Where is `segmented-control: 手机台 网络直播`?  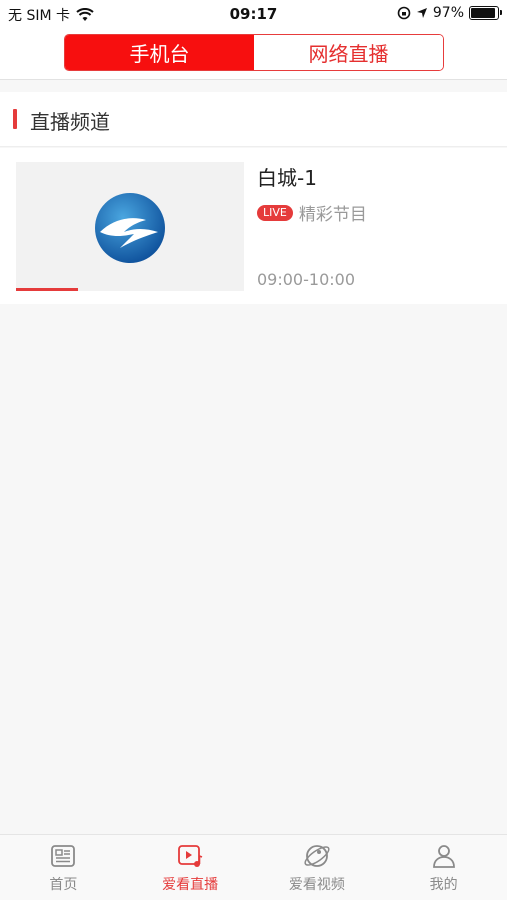 segmented-control: 手机台 网络直播 is located at coordinates (254, 52).